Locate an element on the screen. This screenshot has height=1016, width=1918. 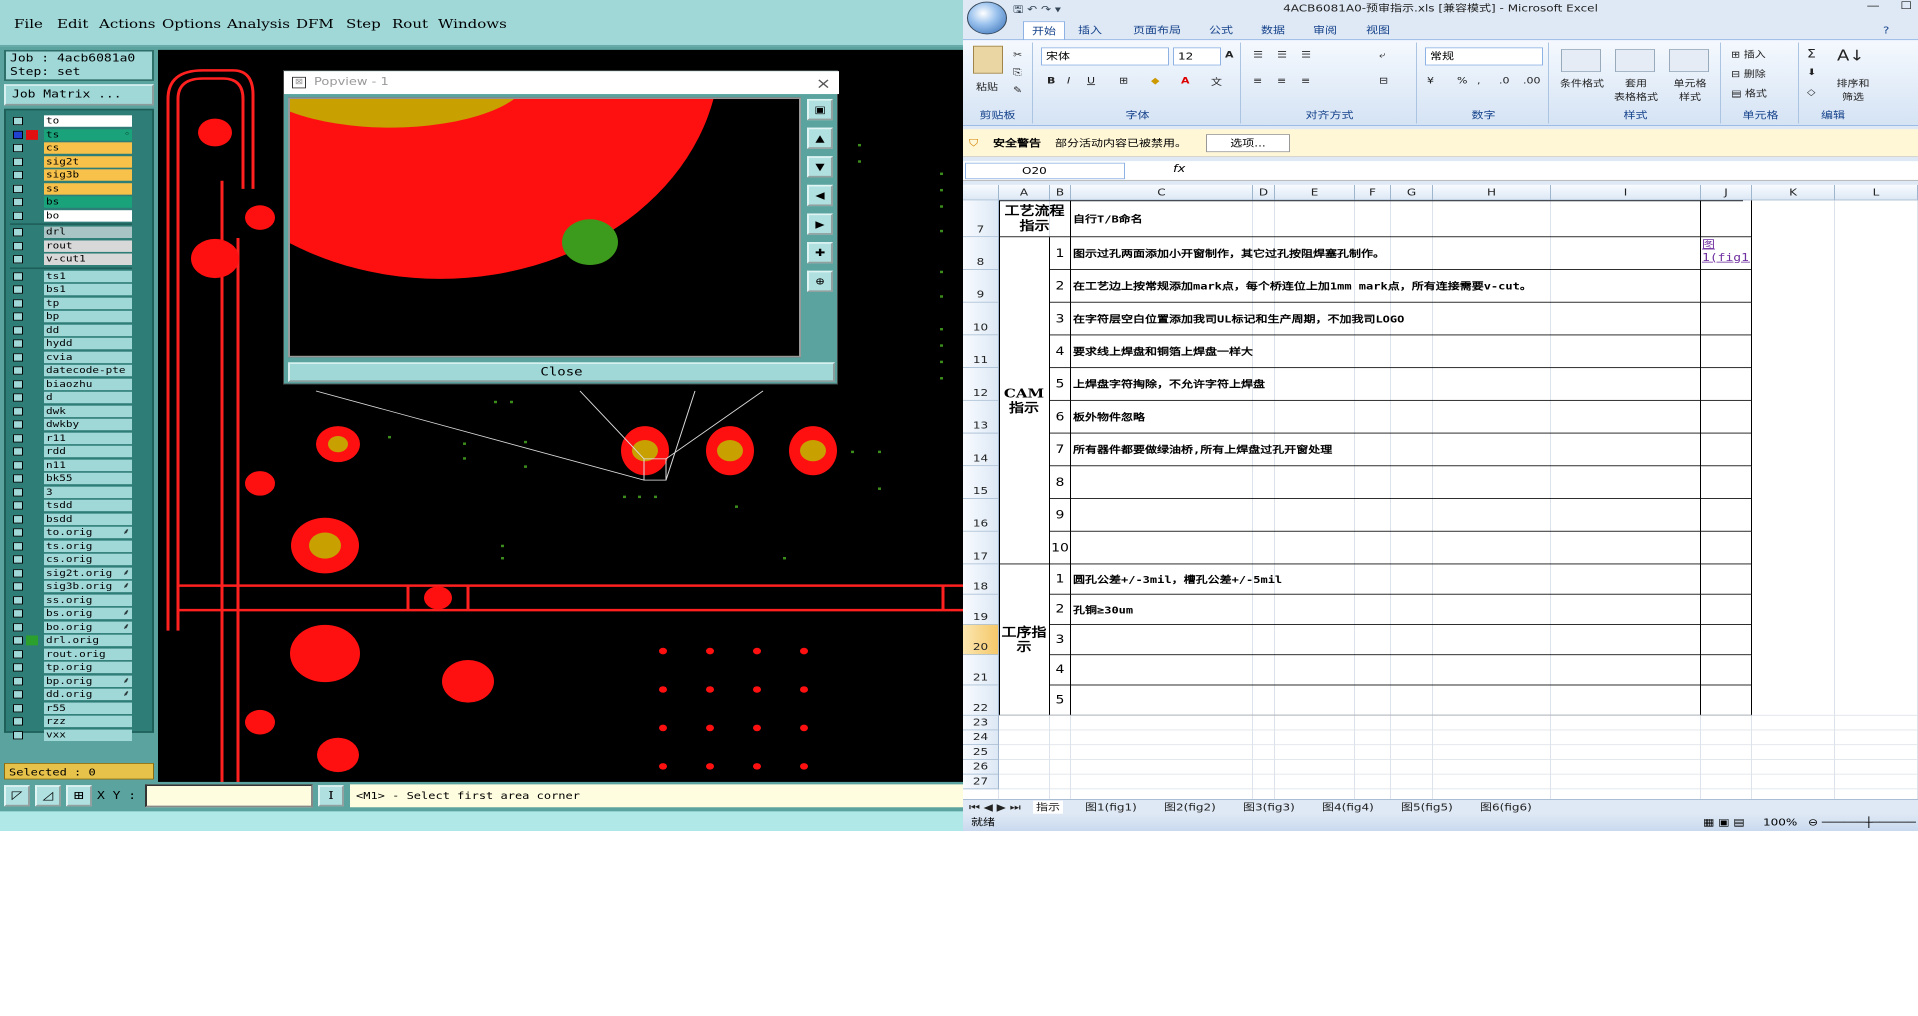
cam-instruction-cell: 上焊盘字符掏除，不允许字符上焊盘 is located at coordinates (1386, 384).